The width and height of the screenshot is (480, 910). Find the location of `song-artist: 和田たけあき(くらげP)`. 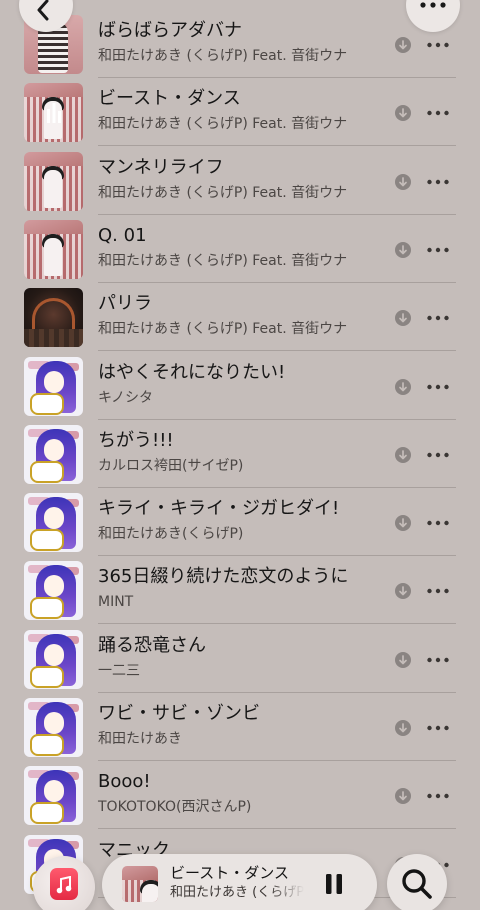

song-artist: 和田たけあき(くらげP) is located at coordinates (171, 534).